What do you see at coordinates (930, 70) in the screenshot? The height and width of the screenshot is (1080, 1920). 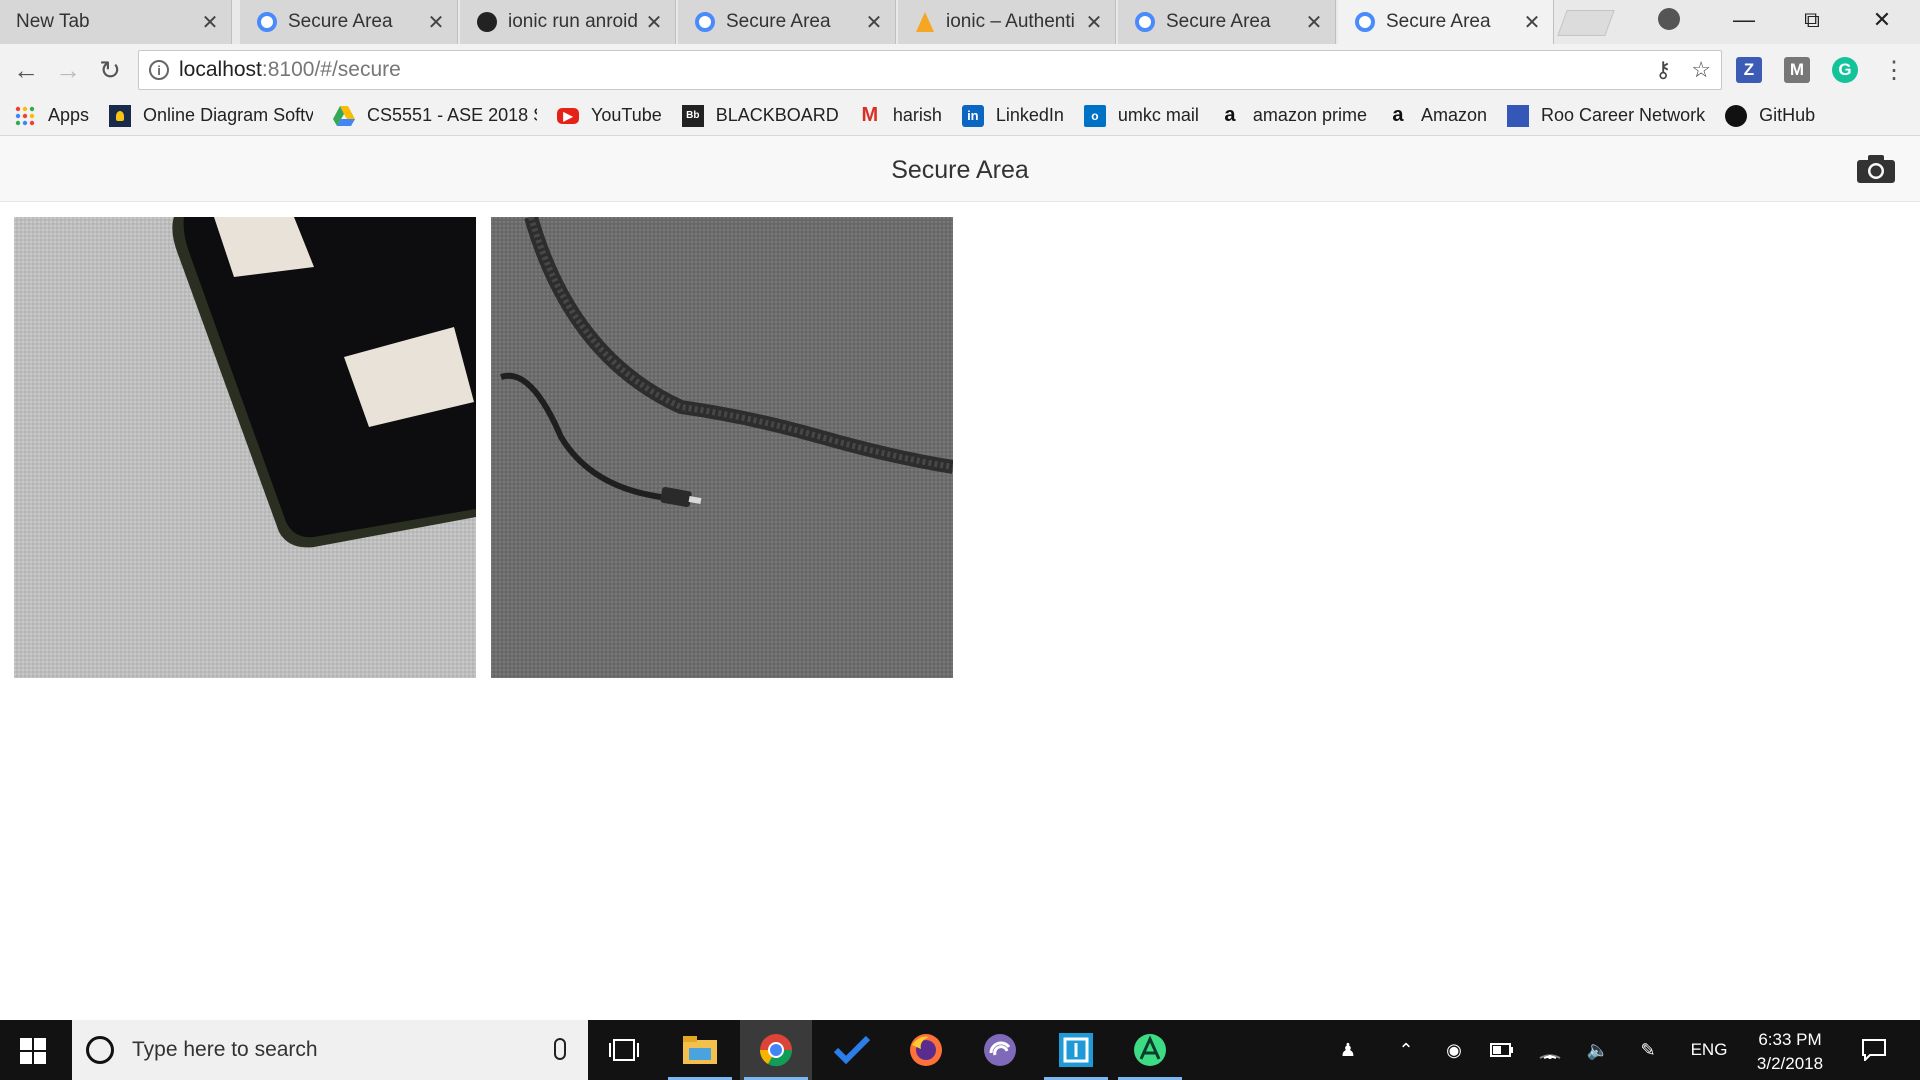 I see `address-bar: i localhost:8100/#/secure ⚷ ☆` at bounding box center [930, 70].